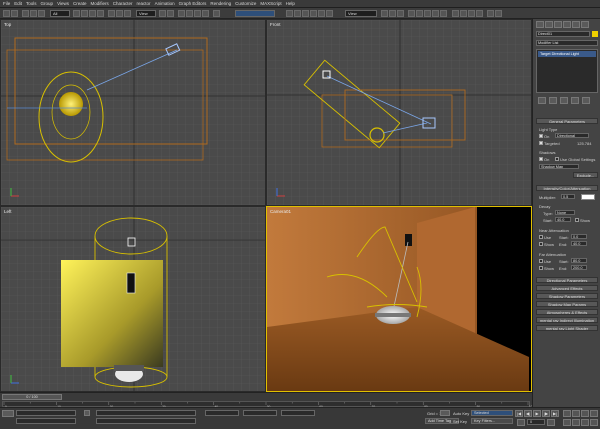  Describe the element at coordinates (305, 13) in the screenshot. I see `layer-manager-icon` at that location.